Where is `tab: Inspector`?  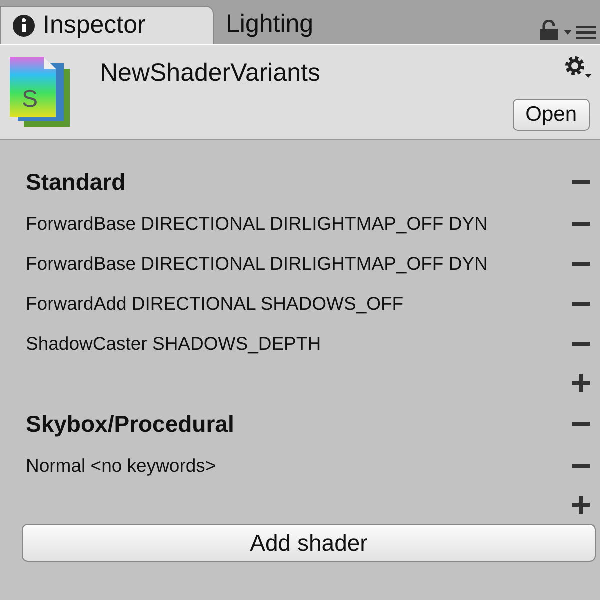
tab: Inspector is located at coordinates (107, 25).